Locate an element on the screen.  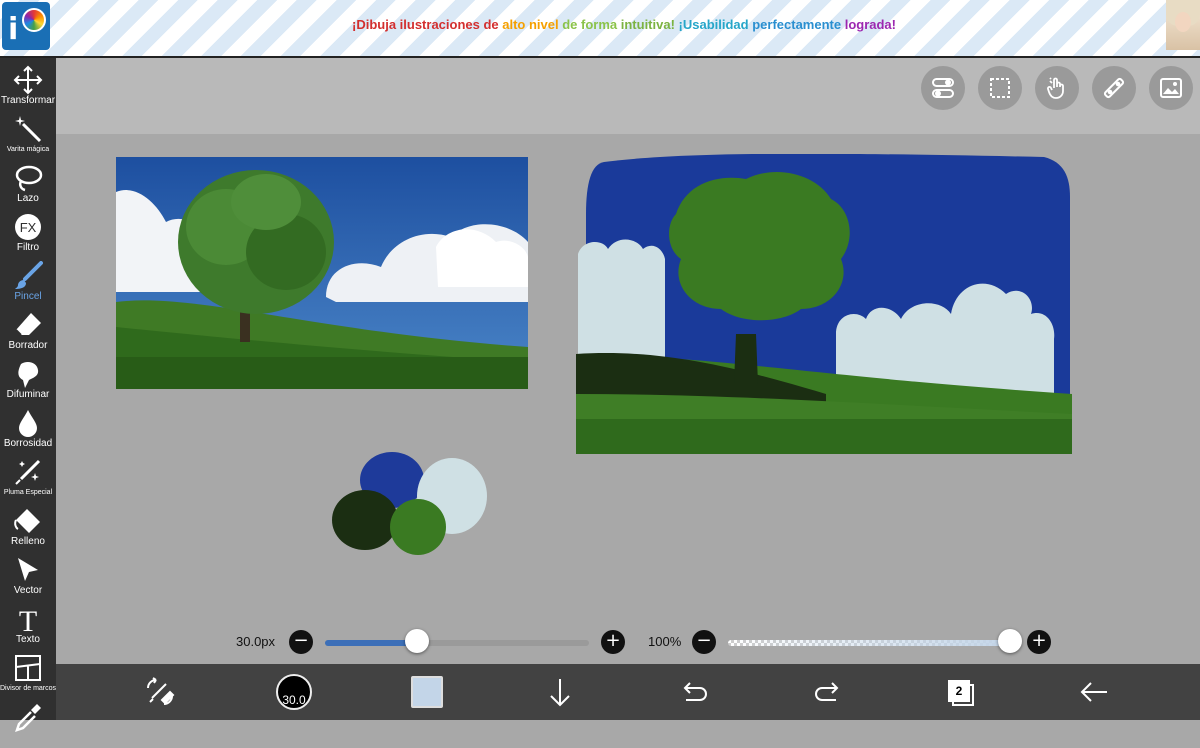
text-icon: T is located at coordinates (28, 619).